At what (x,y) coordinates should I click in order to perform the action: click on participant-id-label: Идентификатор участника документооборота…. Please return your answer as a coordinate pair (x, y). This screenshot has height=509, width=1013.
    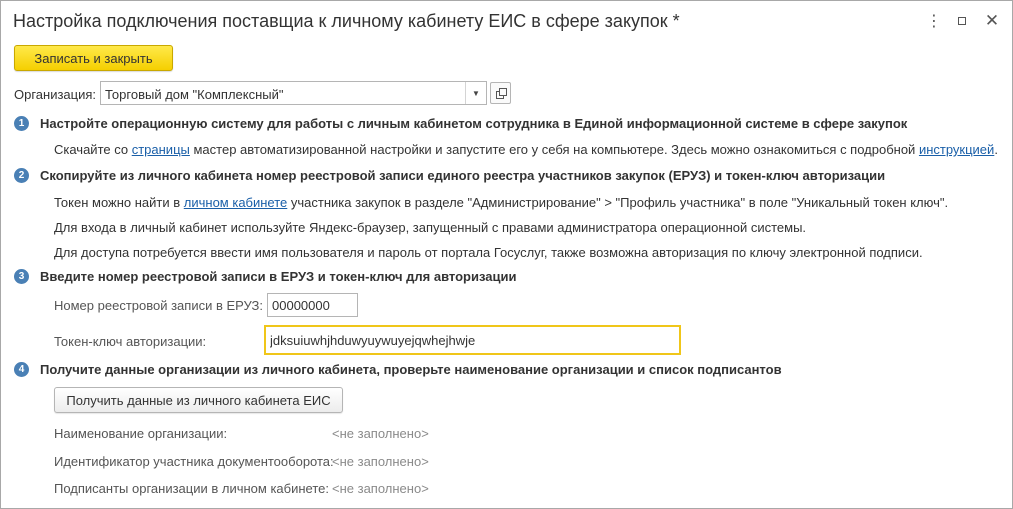
    Looking at the image, I should click on (194, 461).